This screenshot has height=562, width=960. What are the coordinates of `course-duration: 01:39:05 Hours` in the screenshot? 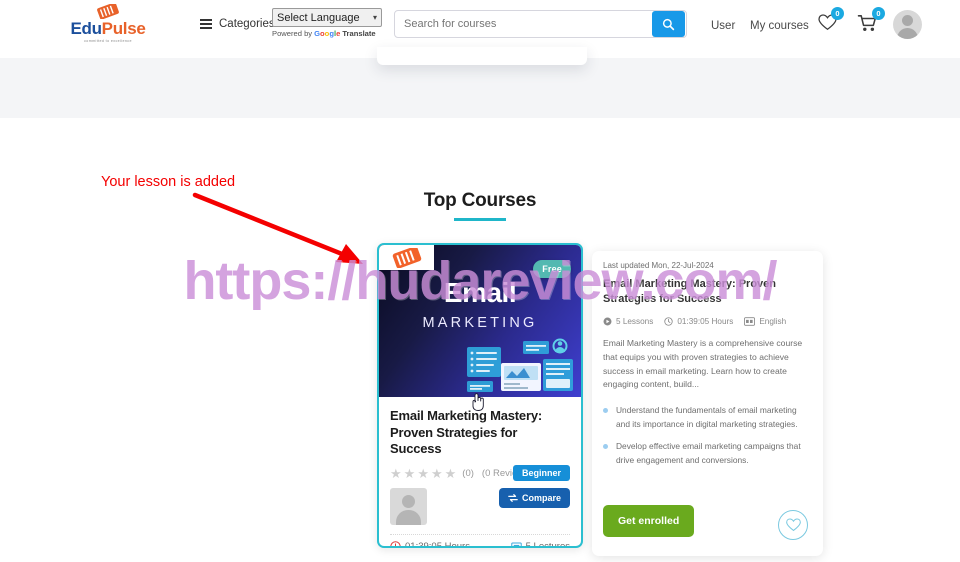 It's located at (430, 544).